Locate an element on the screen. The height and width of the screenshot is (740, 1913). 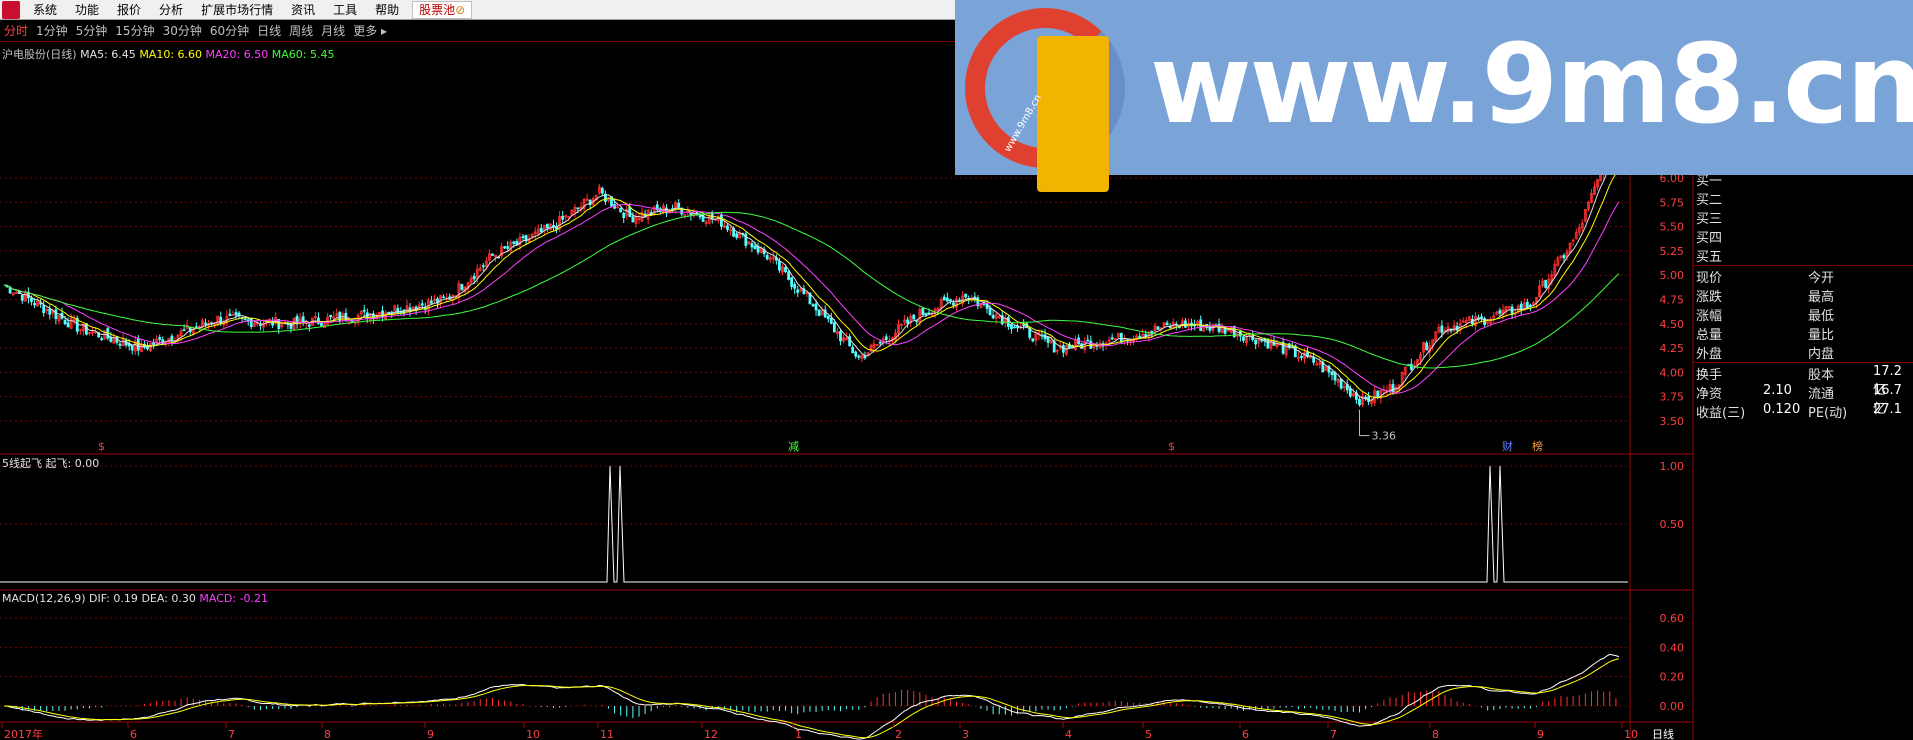
menu-extended-market: 扩展市场行情 is located at coordinates (237, 10).